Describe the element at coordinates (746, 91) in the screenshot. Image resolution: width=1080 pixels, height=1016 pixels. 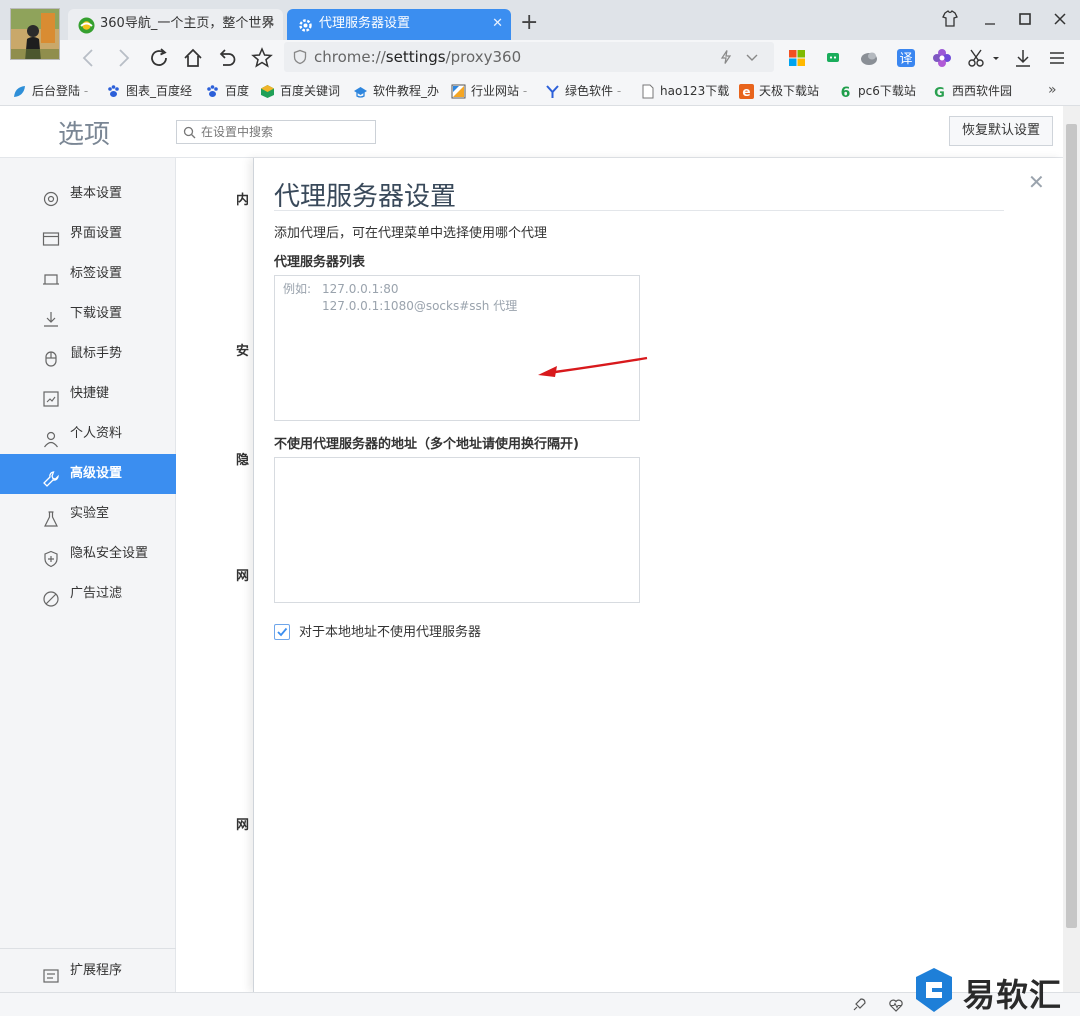
I see `e-icon: e` at that location.